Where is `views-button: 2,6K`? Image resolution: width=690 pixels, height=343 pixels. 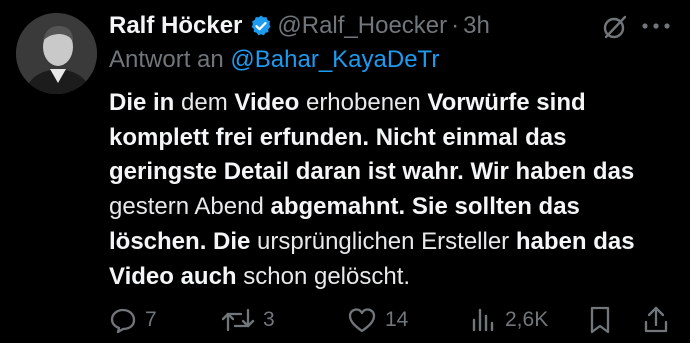
views-button: 2,6K is located at coordinates (508, 320).